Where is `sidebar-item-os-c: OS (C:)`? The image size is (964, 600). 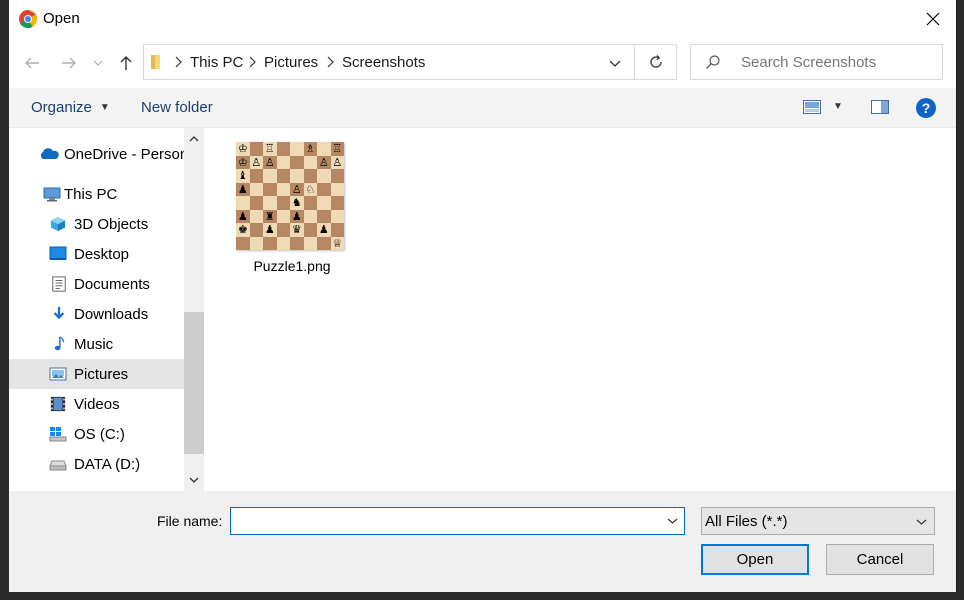
sidebar-item-os-c: OS (C:) is located at coordinates (96, 434).